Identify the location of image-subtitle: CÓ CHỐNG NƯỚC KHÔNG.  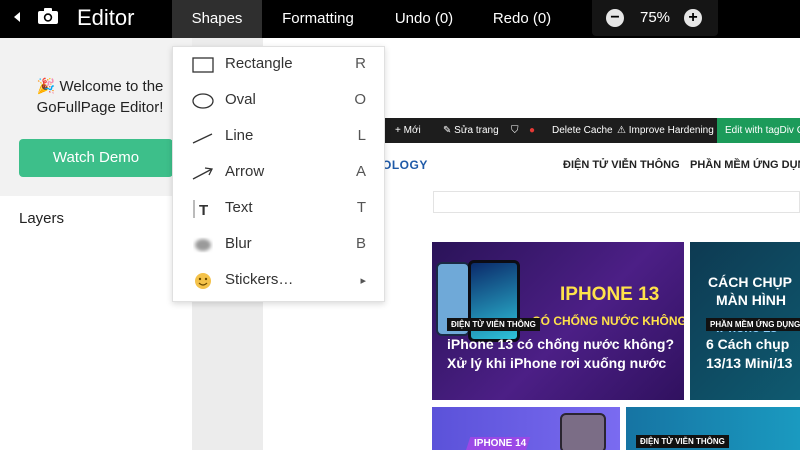
(608, 321).